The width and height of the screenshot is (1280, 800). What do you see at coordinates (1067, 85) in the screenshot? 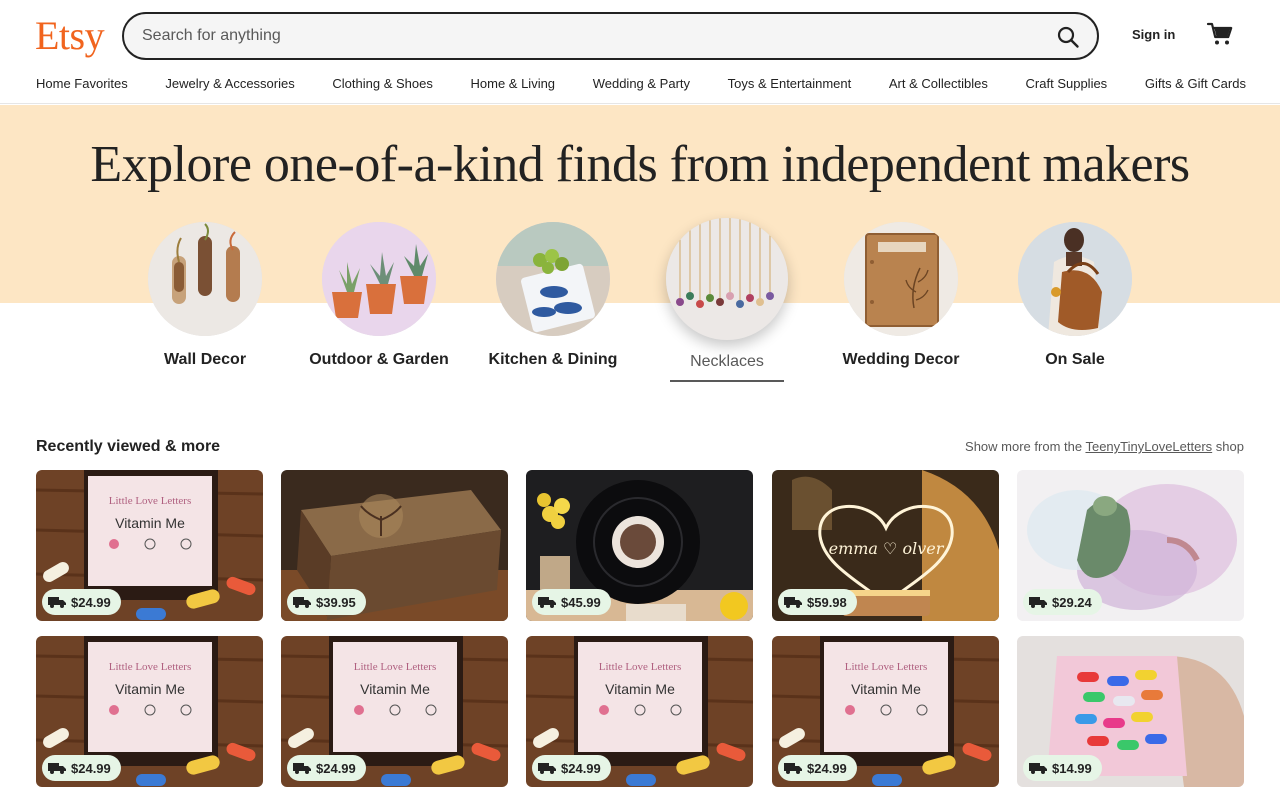
I see `nav-craft-supplies: Craft Supplies` at bounding box center [1067, 85].